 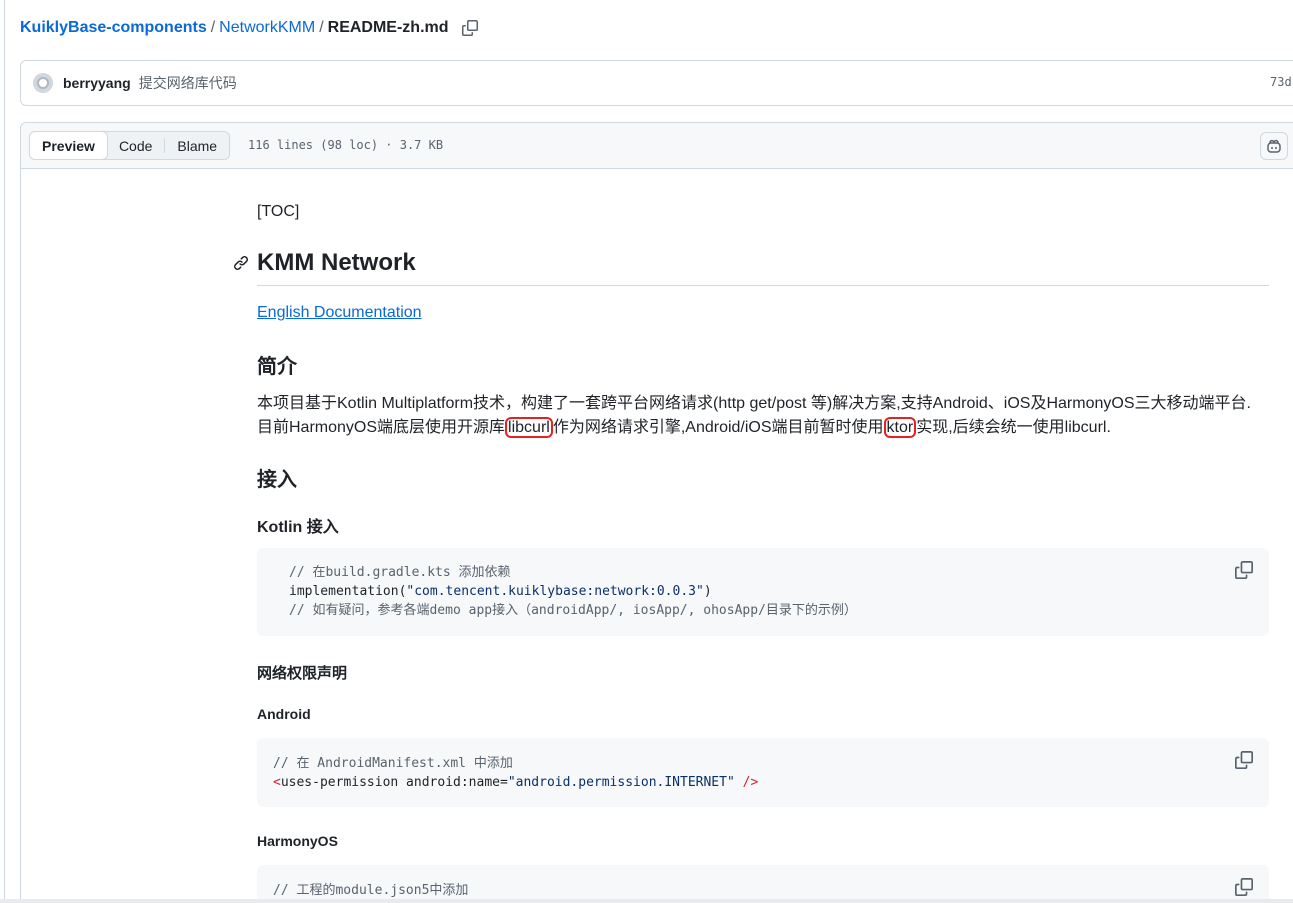 What do you see at coordinates (298, 527) in the screenshot?
I see `kotlin-heading: Kotlin 接入` at bounding box center [298, 527].